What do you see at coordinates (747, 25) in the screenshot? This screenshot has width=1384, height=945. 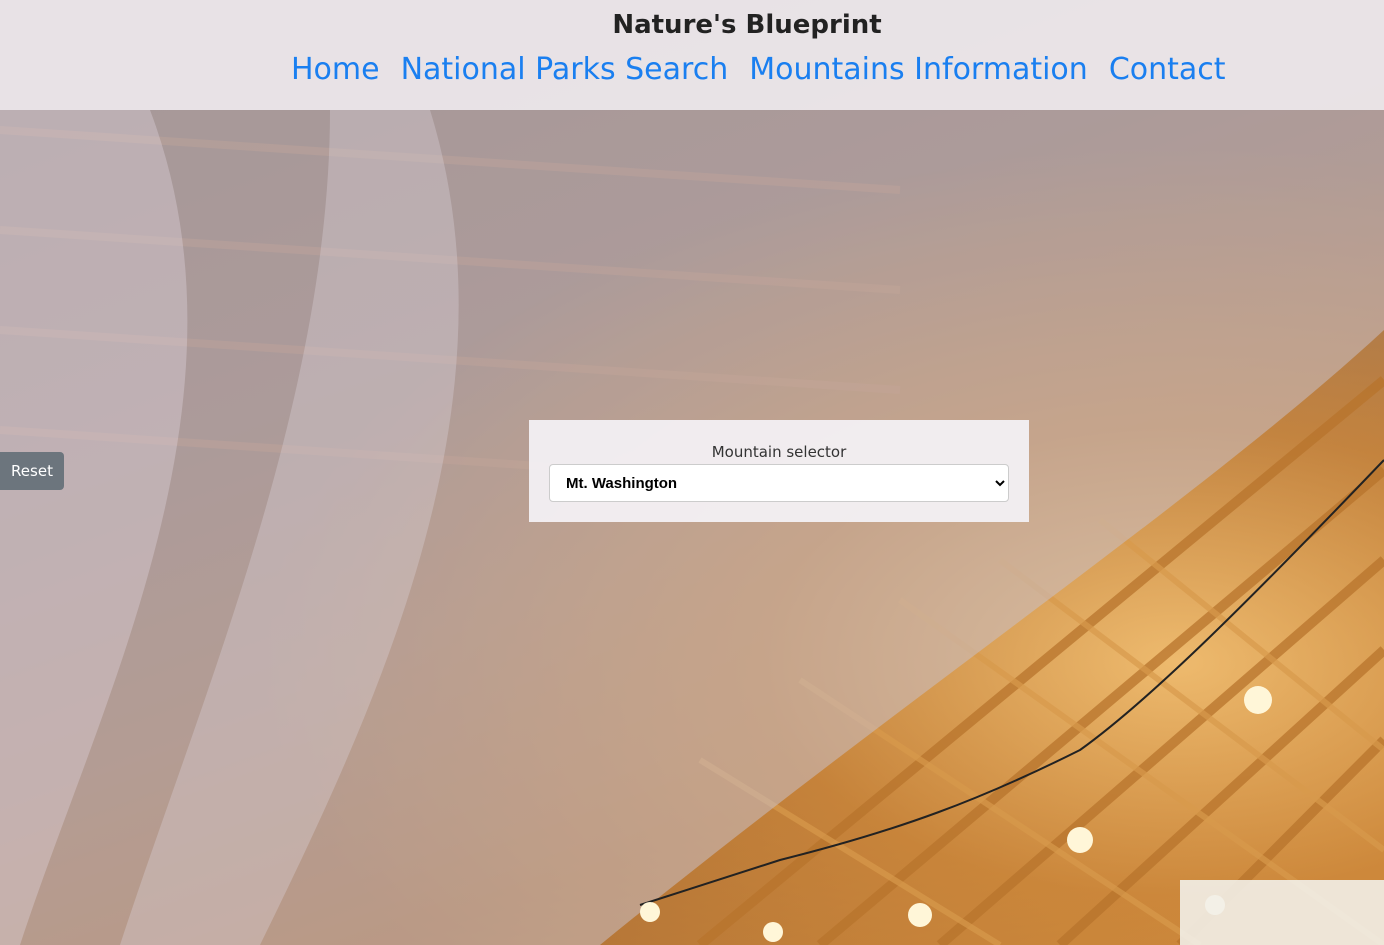 I see `site-title: Nature's Blueprint` at bounding box center [747, 25].